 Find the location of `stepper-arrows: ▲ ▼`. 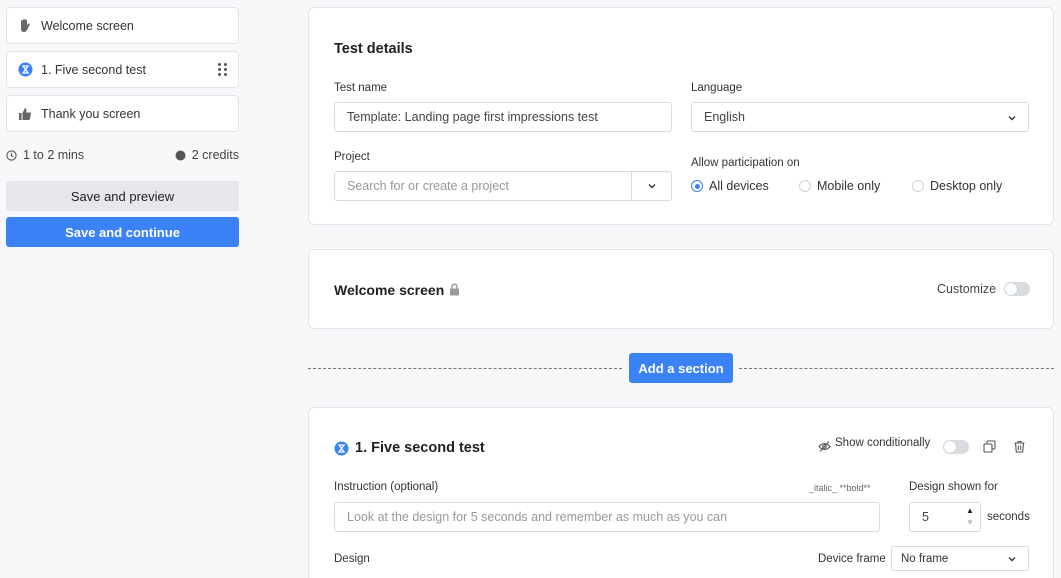

stepper-arrows: ▲ ▼ is located at coordinates (970, 517).